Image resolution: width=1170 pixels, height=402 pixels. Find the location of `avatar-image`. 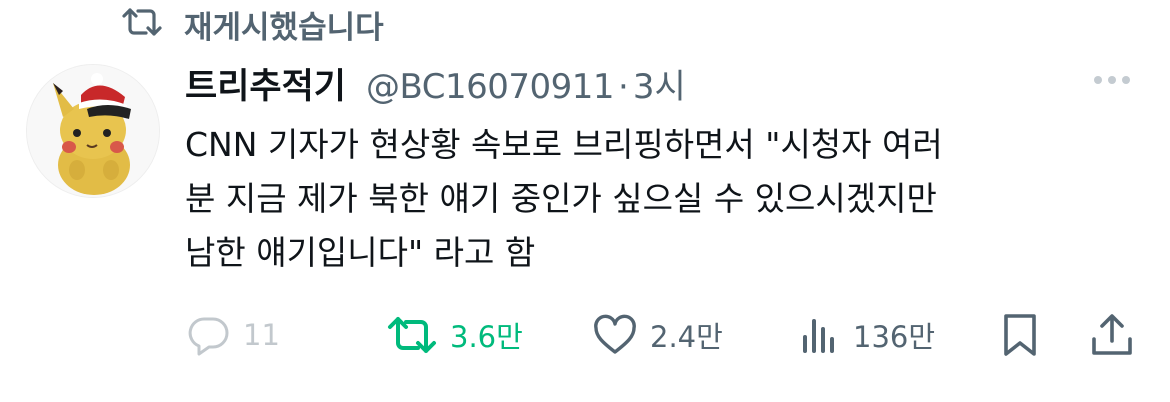

avatar-image is located at coordinates (93, 131).